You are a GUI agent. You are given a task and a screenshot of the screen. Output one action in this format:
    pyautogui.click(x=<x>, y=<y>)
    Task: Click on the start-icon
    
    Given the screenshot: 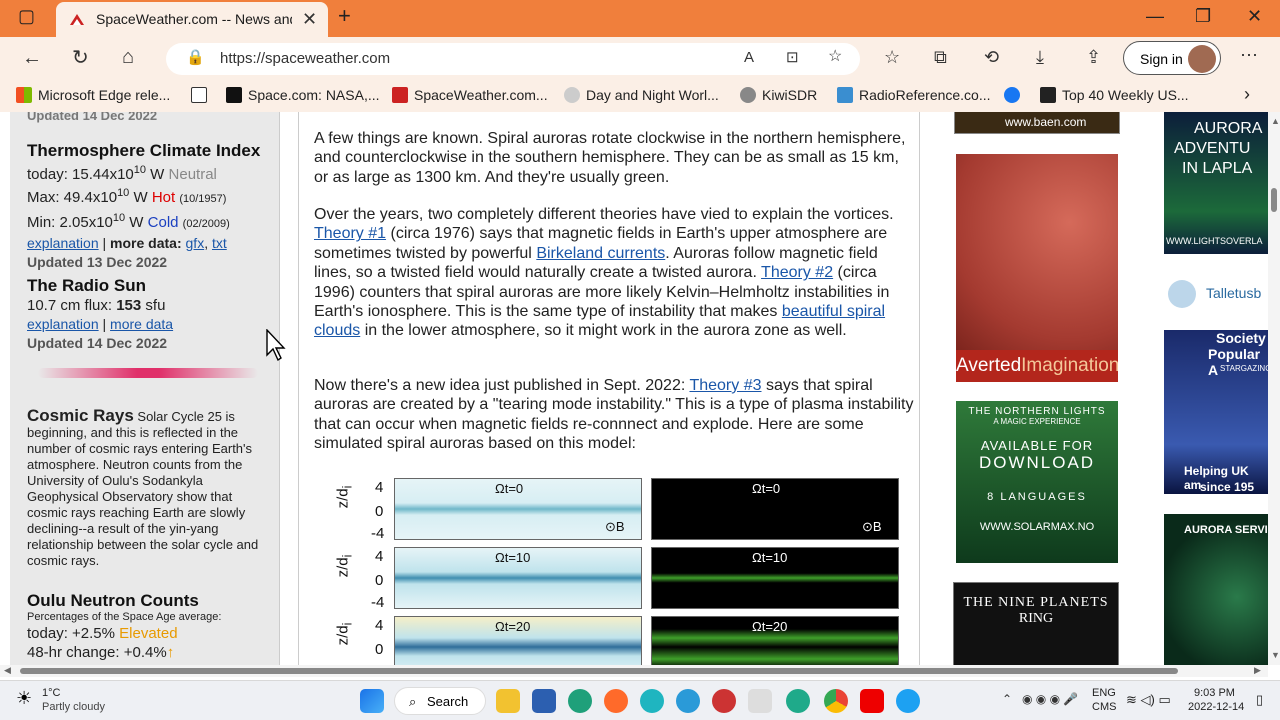 What is the action you would take?
    pyautogui.click(x=372, y=701)
    